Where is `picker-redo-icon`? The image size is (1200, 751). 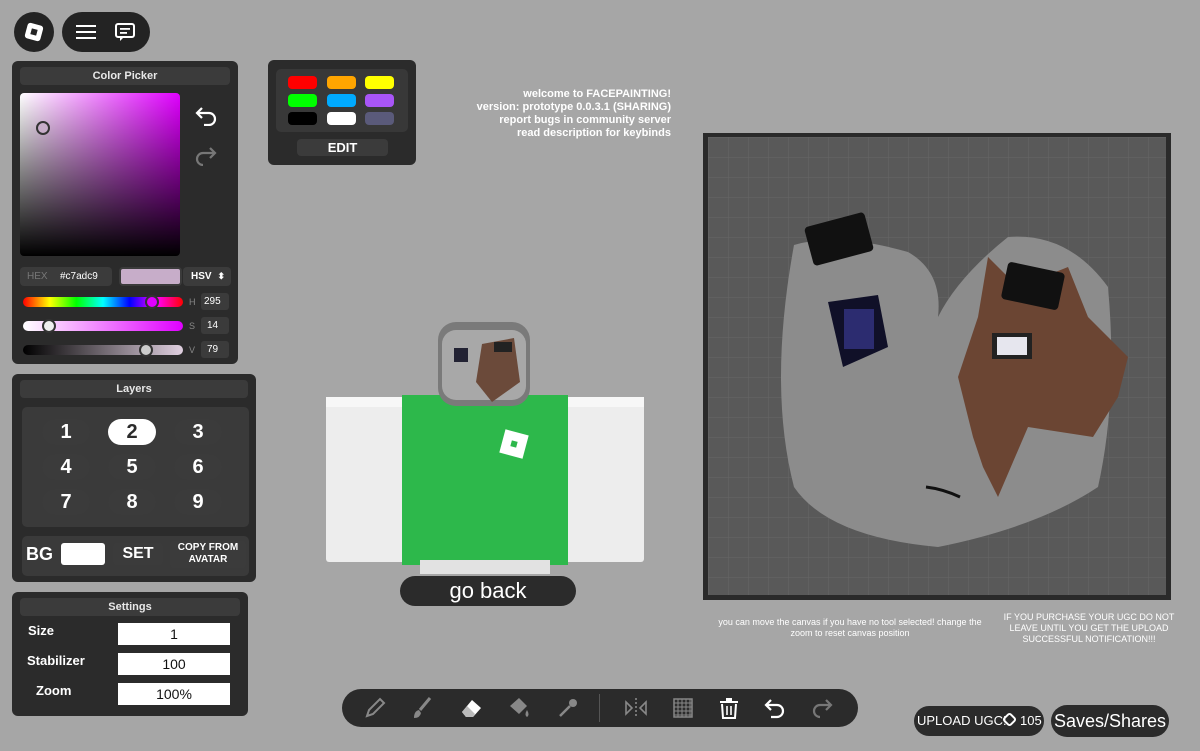 picker-redo-icon is located at coordinates (206, 155).